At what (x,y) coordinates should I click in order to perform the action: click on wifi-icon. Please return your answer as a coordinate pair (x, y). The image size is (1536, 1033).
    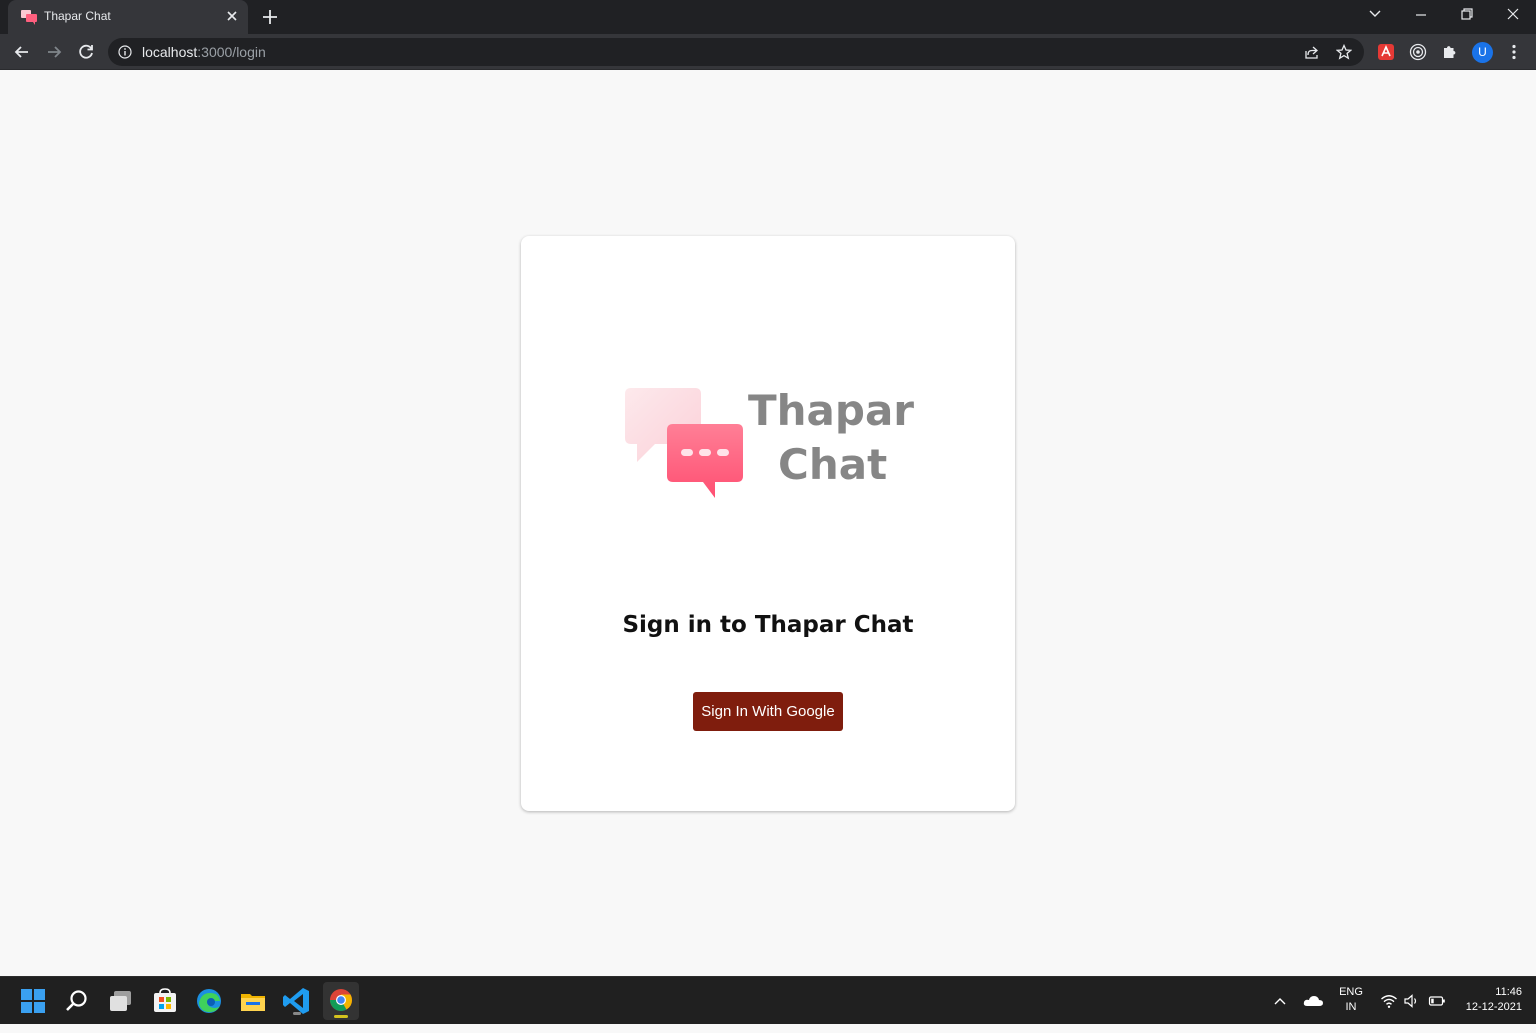
    Looking at the image, I should click on (1389, 1001).